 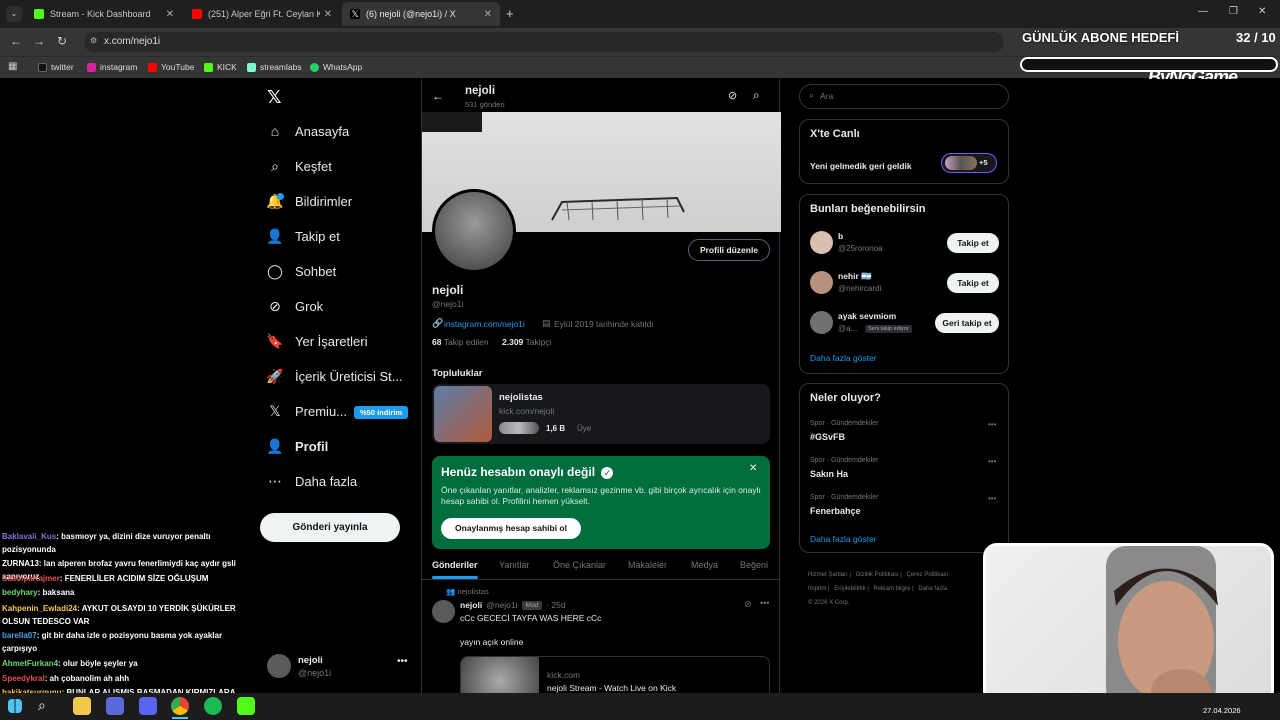 I want to click on footer-link: Daha fazla, so click(x=932, y=589).